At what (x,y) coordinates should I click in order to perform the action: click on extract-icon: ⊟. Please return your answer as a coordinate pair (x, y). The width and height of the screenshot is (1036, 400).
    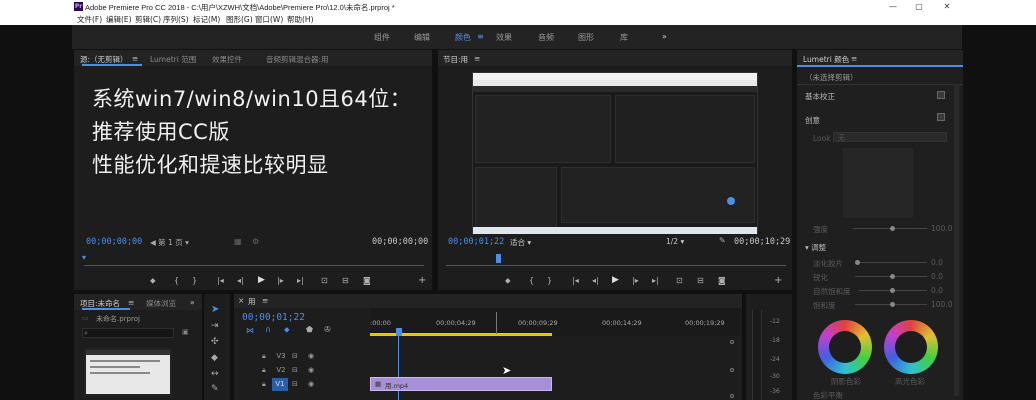
    Looking at the image, I should click on (700, 280).